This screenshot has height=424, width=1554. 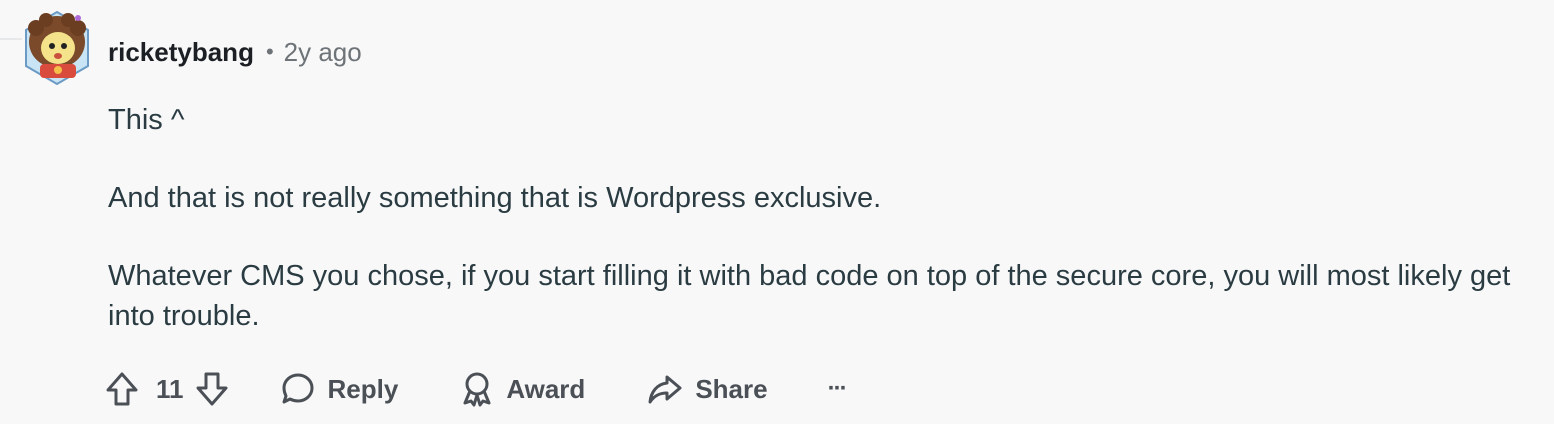 I want to click on downvote-button, so click(x=212, y=389).